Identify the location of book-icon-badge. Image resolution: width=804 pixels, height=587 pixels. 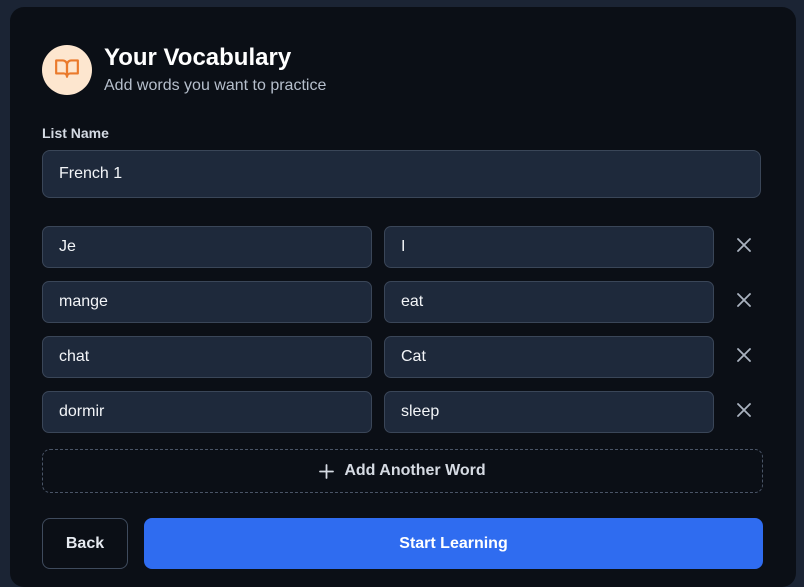
(67, 70).